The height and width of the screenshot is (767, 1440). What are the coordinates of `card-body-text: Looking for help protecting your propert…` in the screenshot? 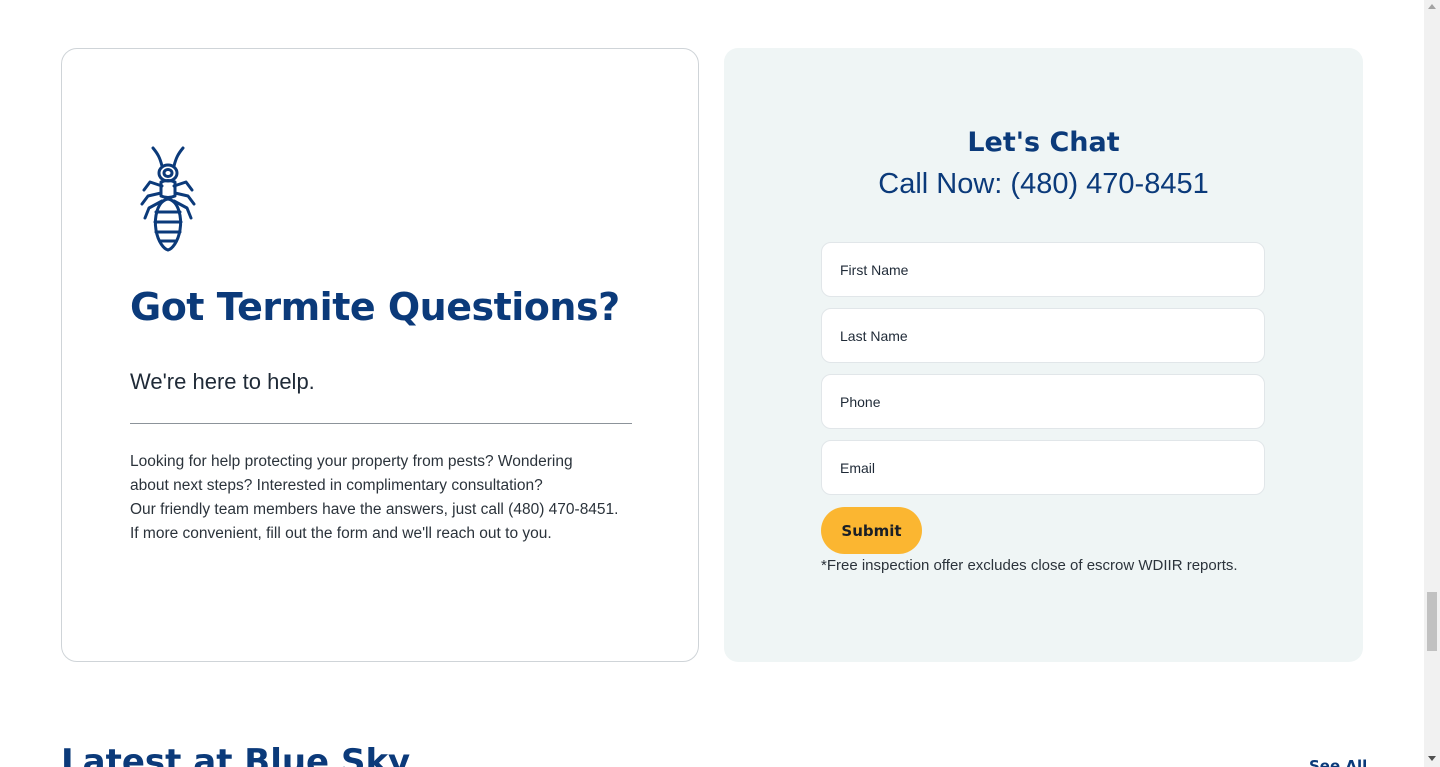 It's located at (385, 498).